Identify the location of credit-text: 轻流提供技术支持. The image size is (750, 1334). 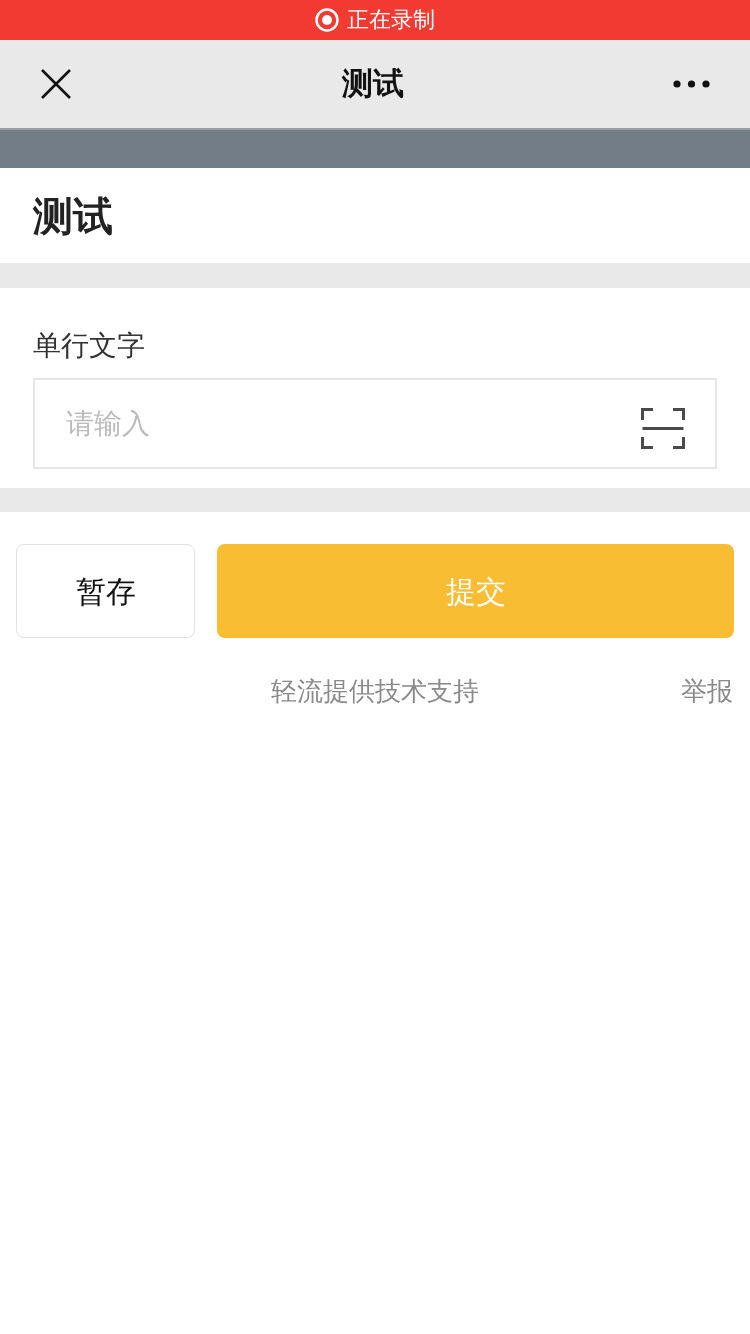
(375, 691).